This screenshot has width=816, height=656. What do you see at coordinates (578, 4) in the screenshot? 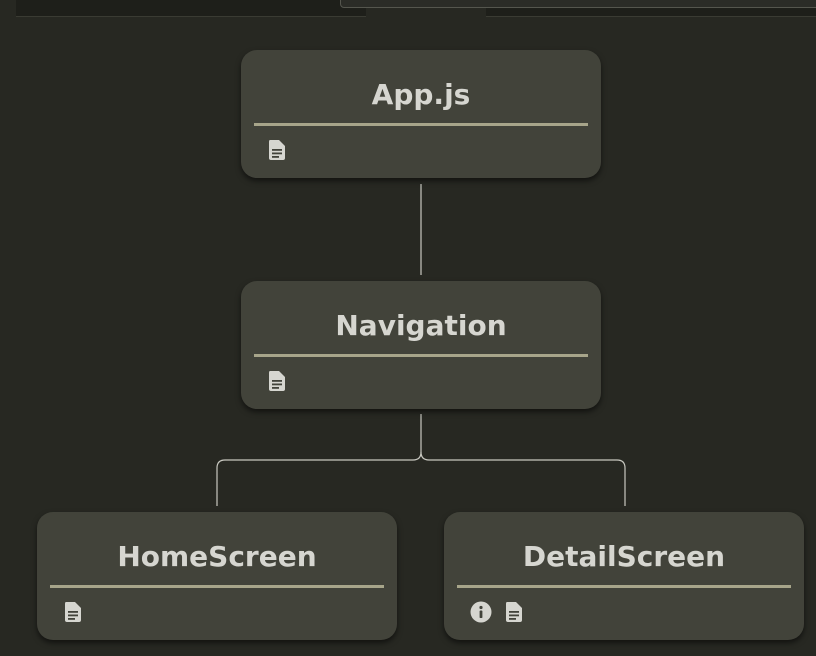
I see `search-box` at bounding box center [578, 4].